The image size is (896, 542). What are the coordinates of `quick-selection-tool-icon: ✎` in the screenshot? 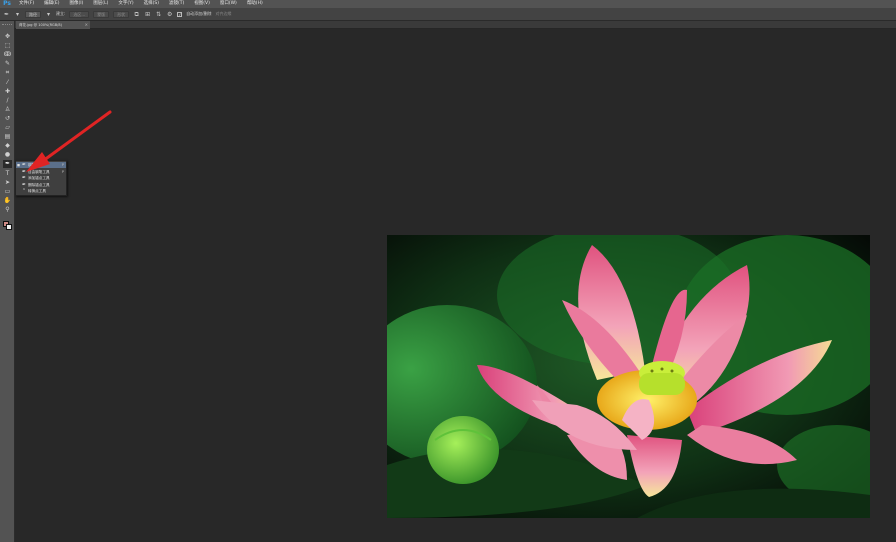 It's located at (7, 64).